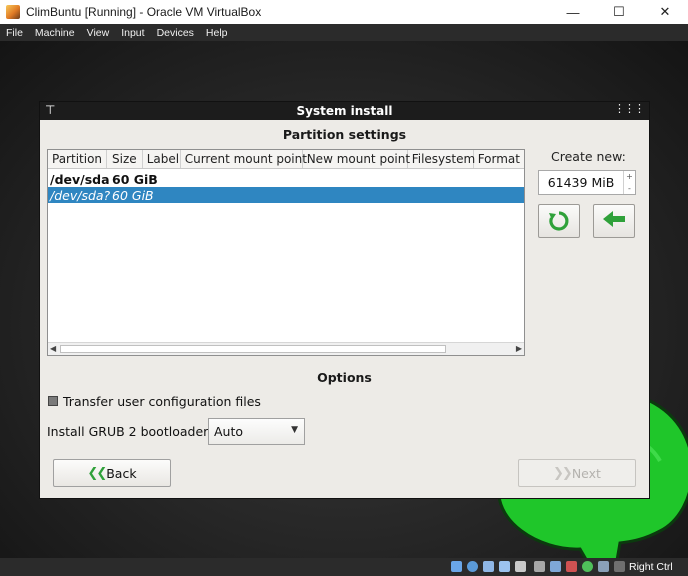 This screenshot has width=688, height=576. I want to click on dialog-title: System install, so click(344, 111).